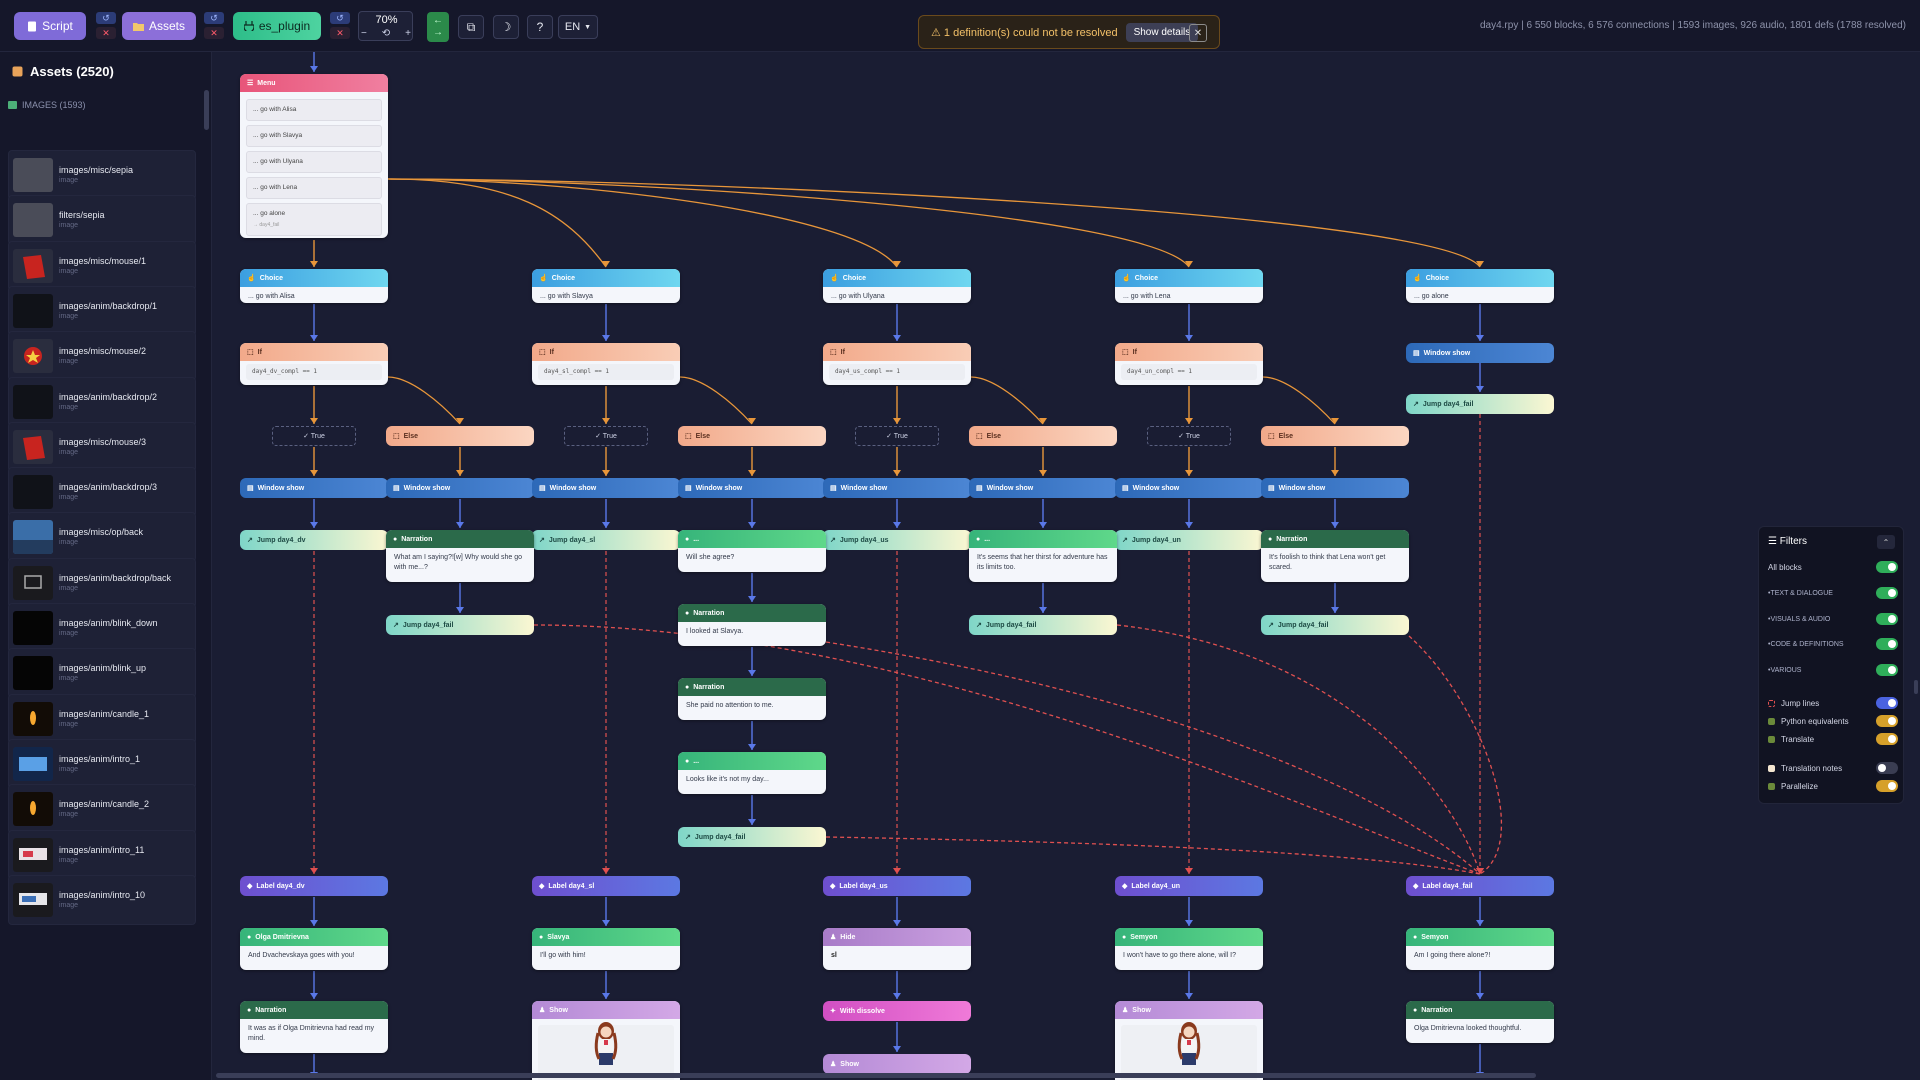  I want to click on if-node: ⬚ If day4_un_compl == 1, so click(1189, 364).